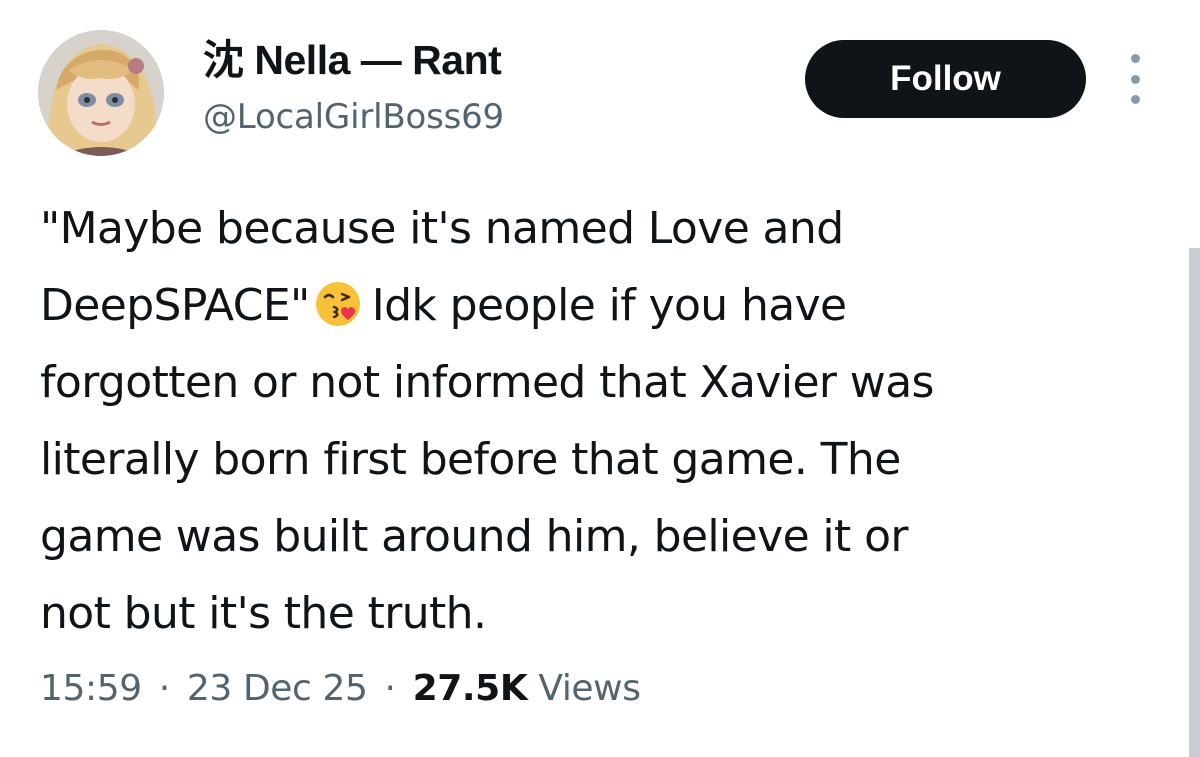 This screenshot has height=757, width=1200. What do you see at coordinates (442, 228) in the screenshot?
I see `tweet-text-line: "Maybe because it's named Love and` at bounding box center [442, 228].